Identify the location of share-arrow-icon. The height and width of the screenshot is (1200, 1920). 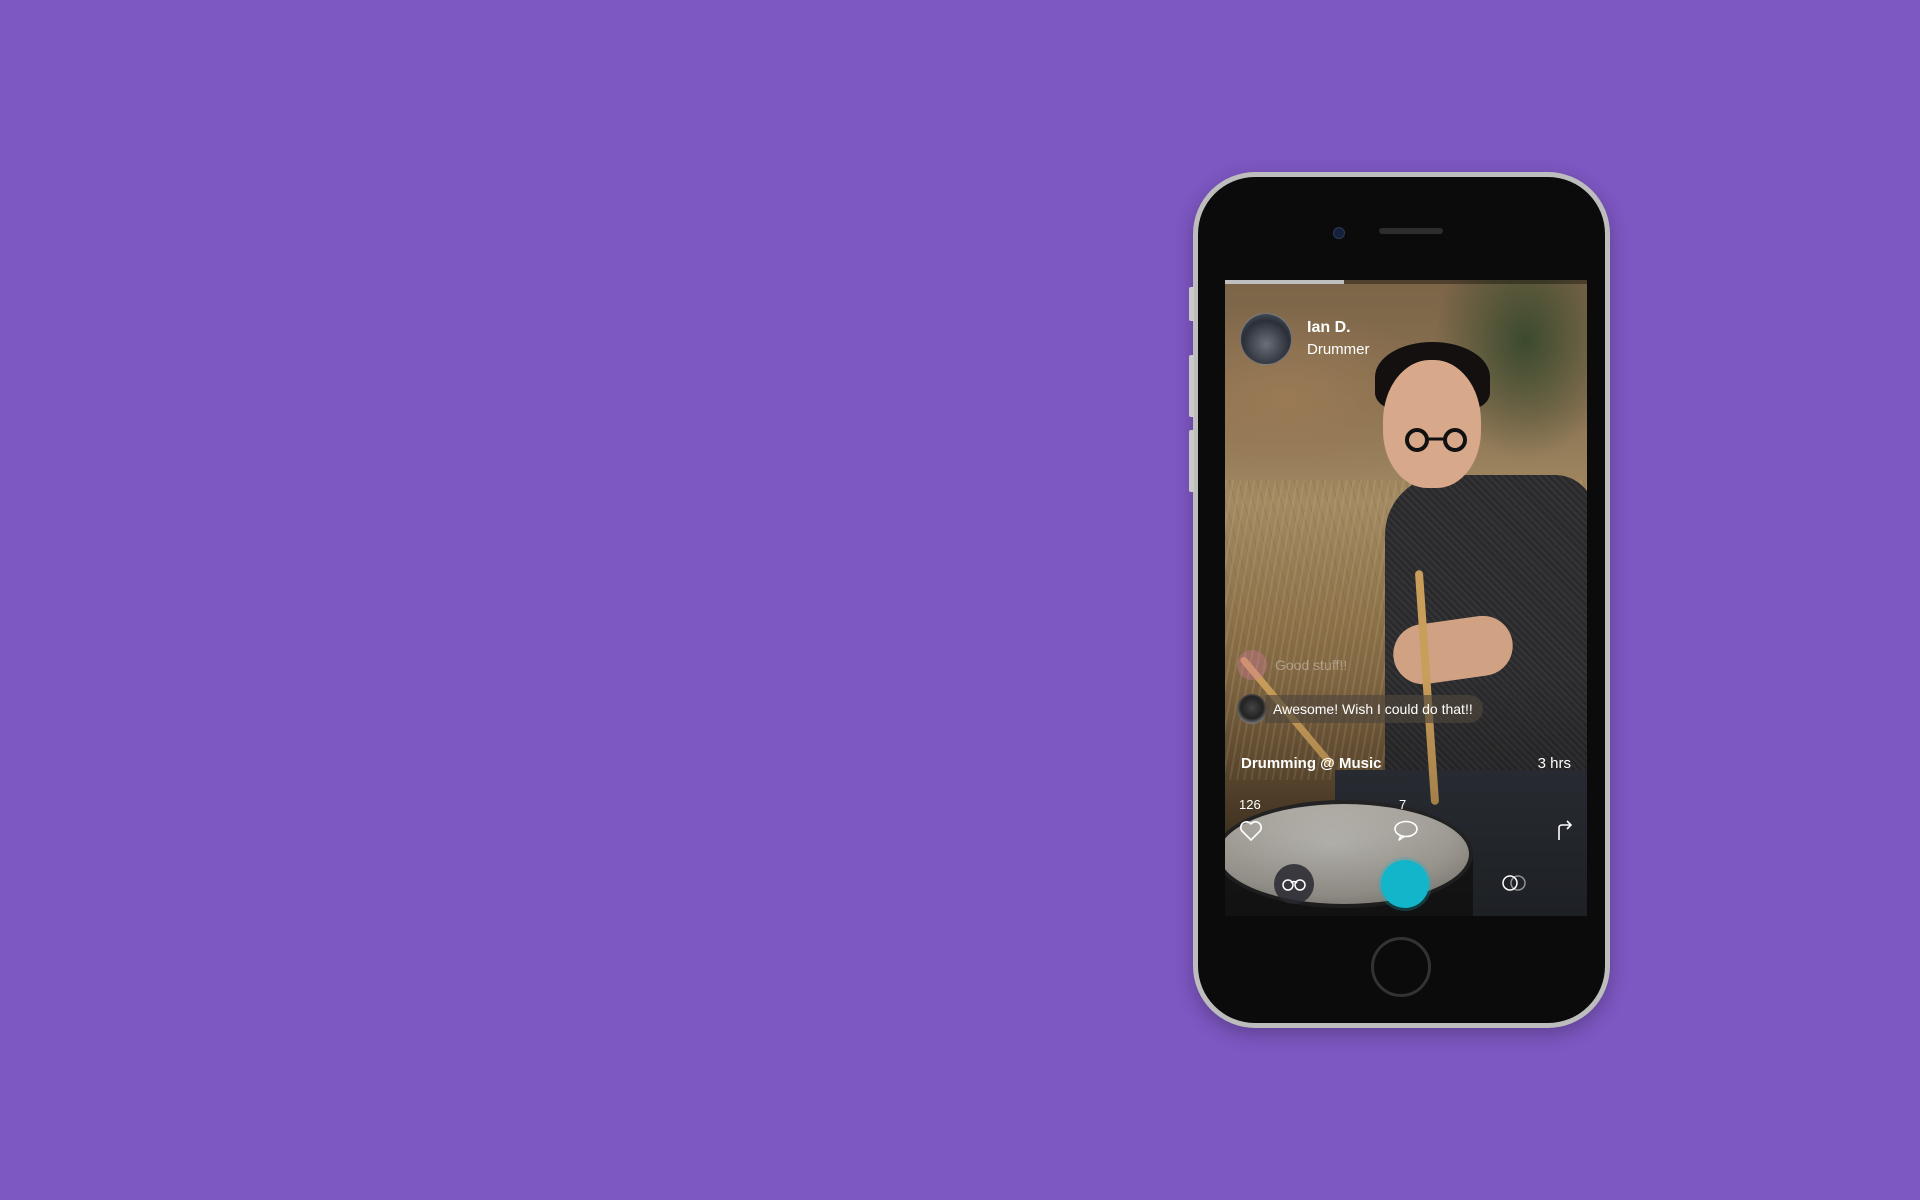
(1565, 831).